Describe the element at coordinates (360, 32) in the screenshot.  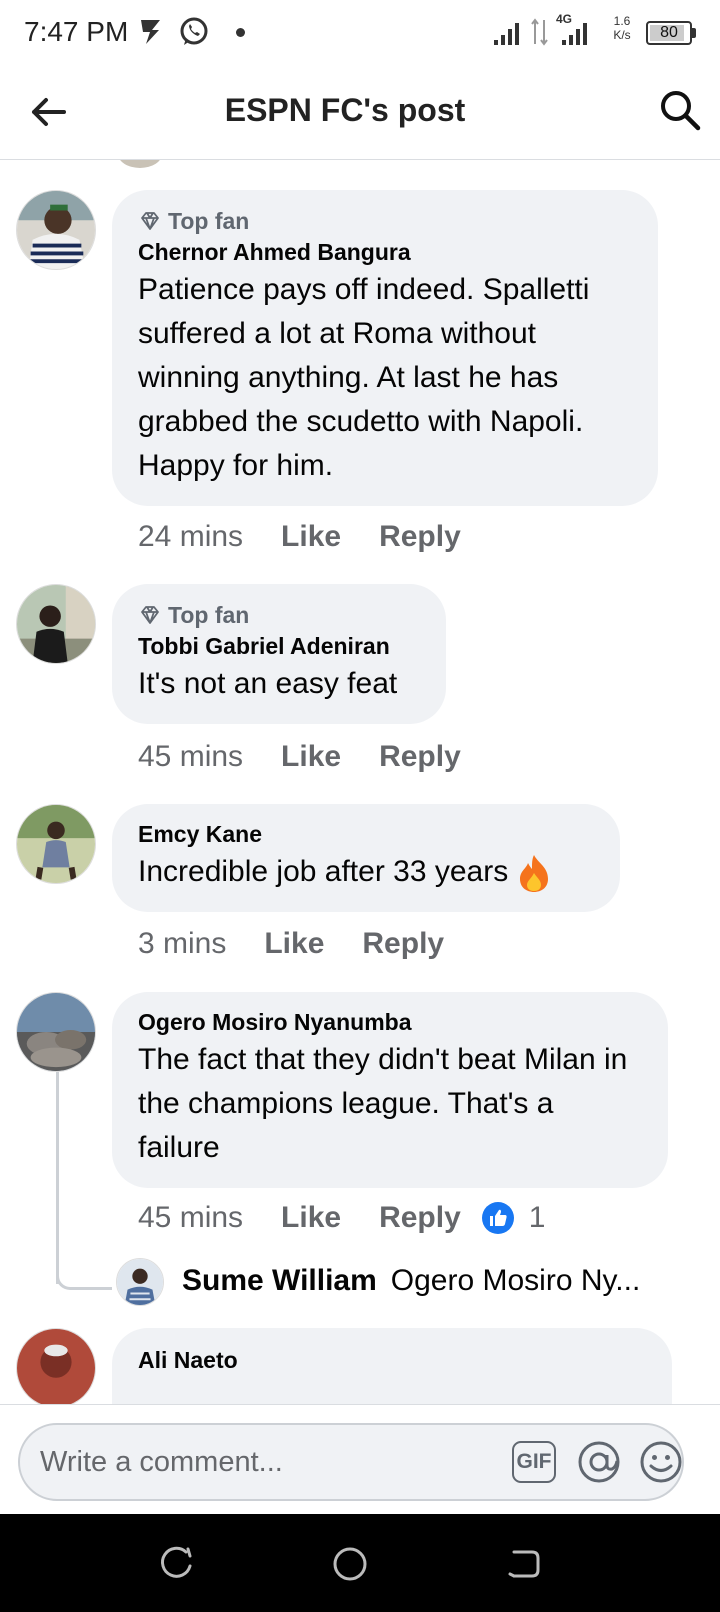
I see `status-bar: 7:47 PM 4G 1.6 K/s 80` at that location.